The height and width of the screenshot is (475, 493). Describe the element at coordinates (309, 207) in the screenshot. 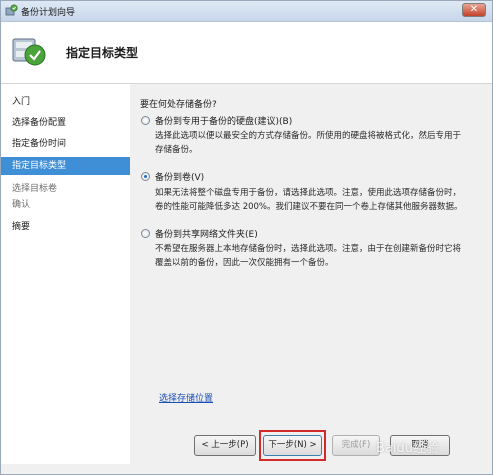

I see `desc-line: 卷的性能可能降低多达 200%。我们建议不要在同一个卷上存储其他服务器数据。` at that location.